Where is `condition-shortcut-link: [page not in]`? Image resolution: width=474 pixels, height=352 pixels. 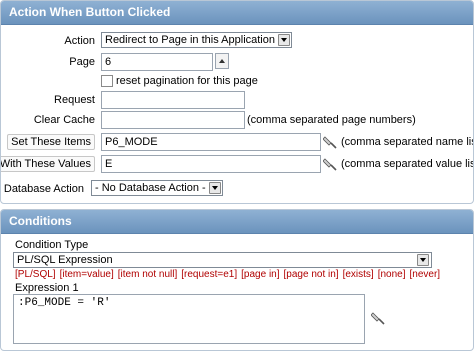
condition-shortcut-link: [page not in] is located at coordinates (311, 274).